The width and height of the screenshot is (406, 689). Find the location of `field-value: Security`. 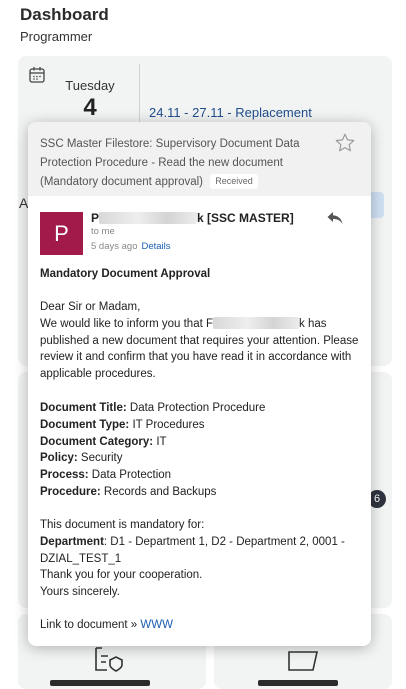

field-value: Security is located at coordinates (101, 458).